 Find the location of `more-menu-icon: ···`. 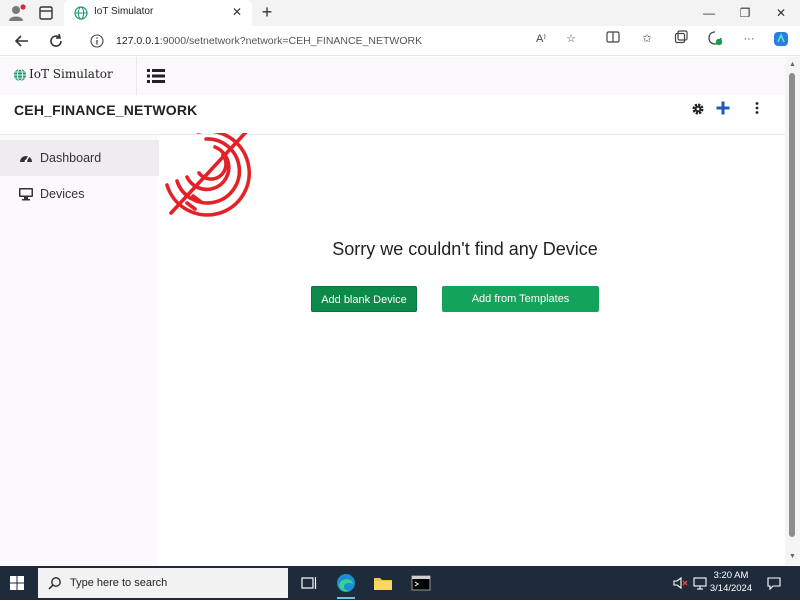

more-menu-icon: ··· is located at coordinates (749, 39).